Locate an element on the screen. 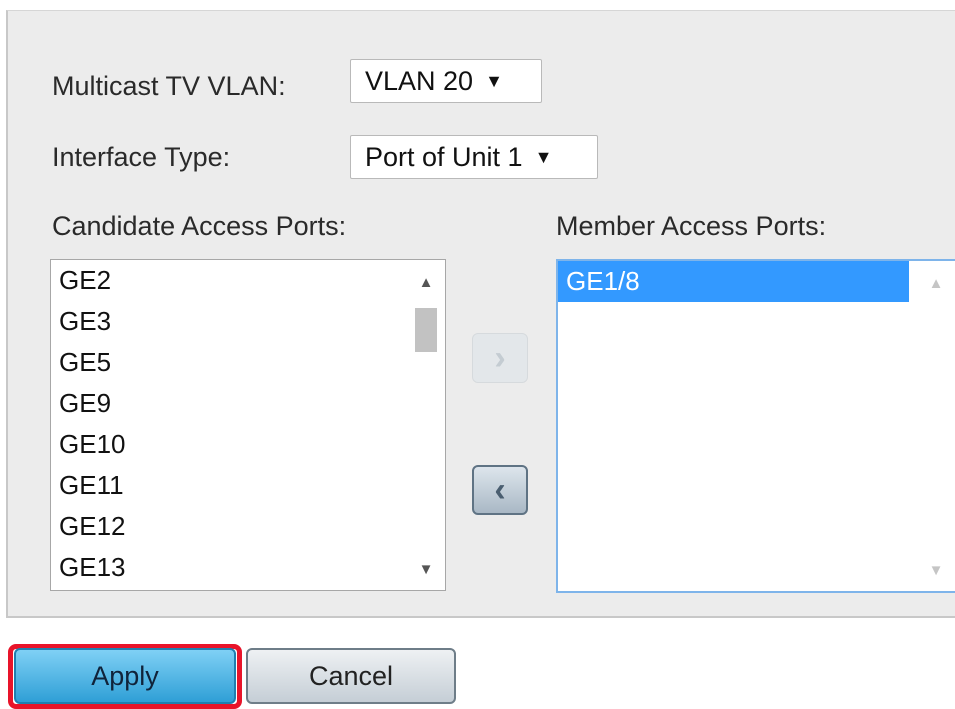  member-access-ports-label: Member Access Ports: is located at coordinates (691, 226).